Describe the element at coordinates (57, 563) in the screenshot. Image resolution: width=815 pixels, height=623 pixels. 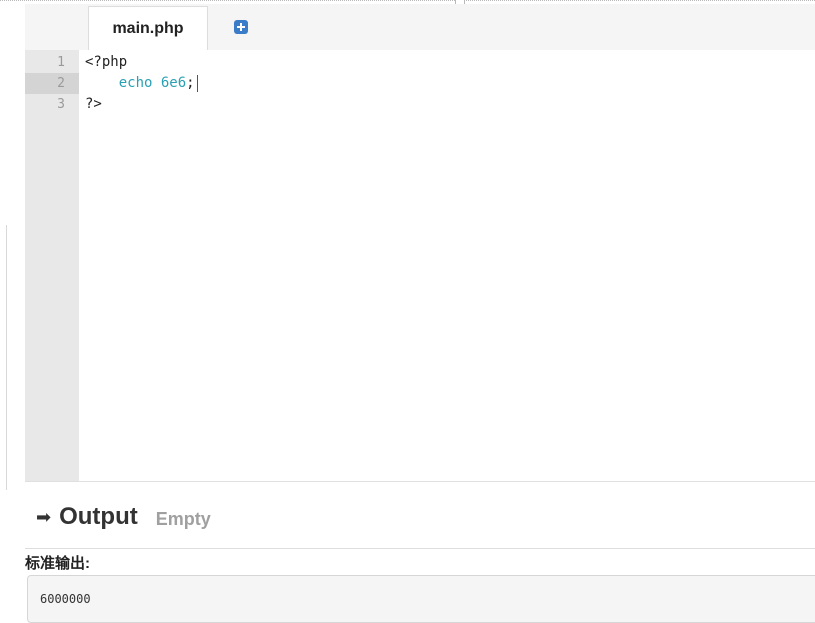
I see `stdout-label: 标准输出:` at that location.